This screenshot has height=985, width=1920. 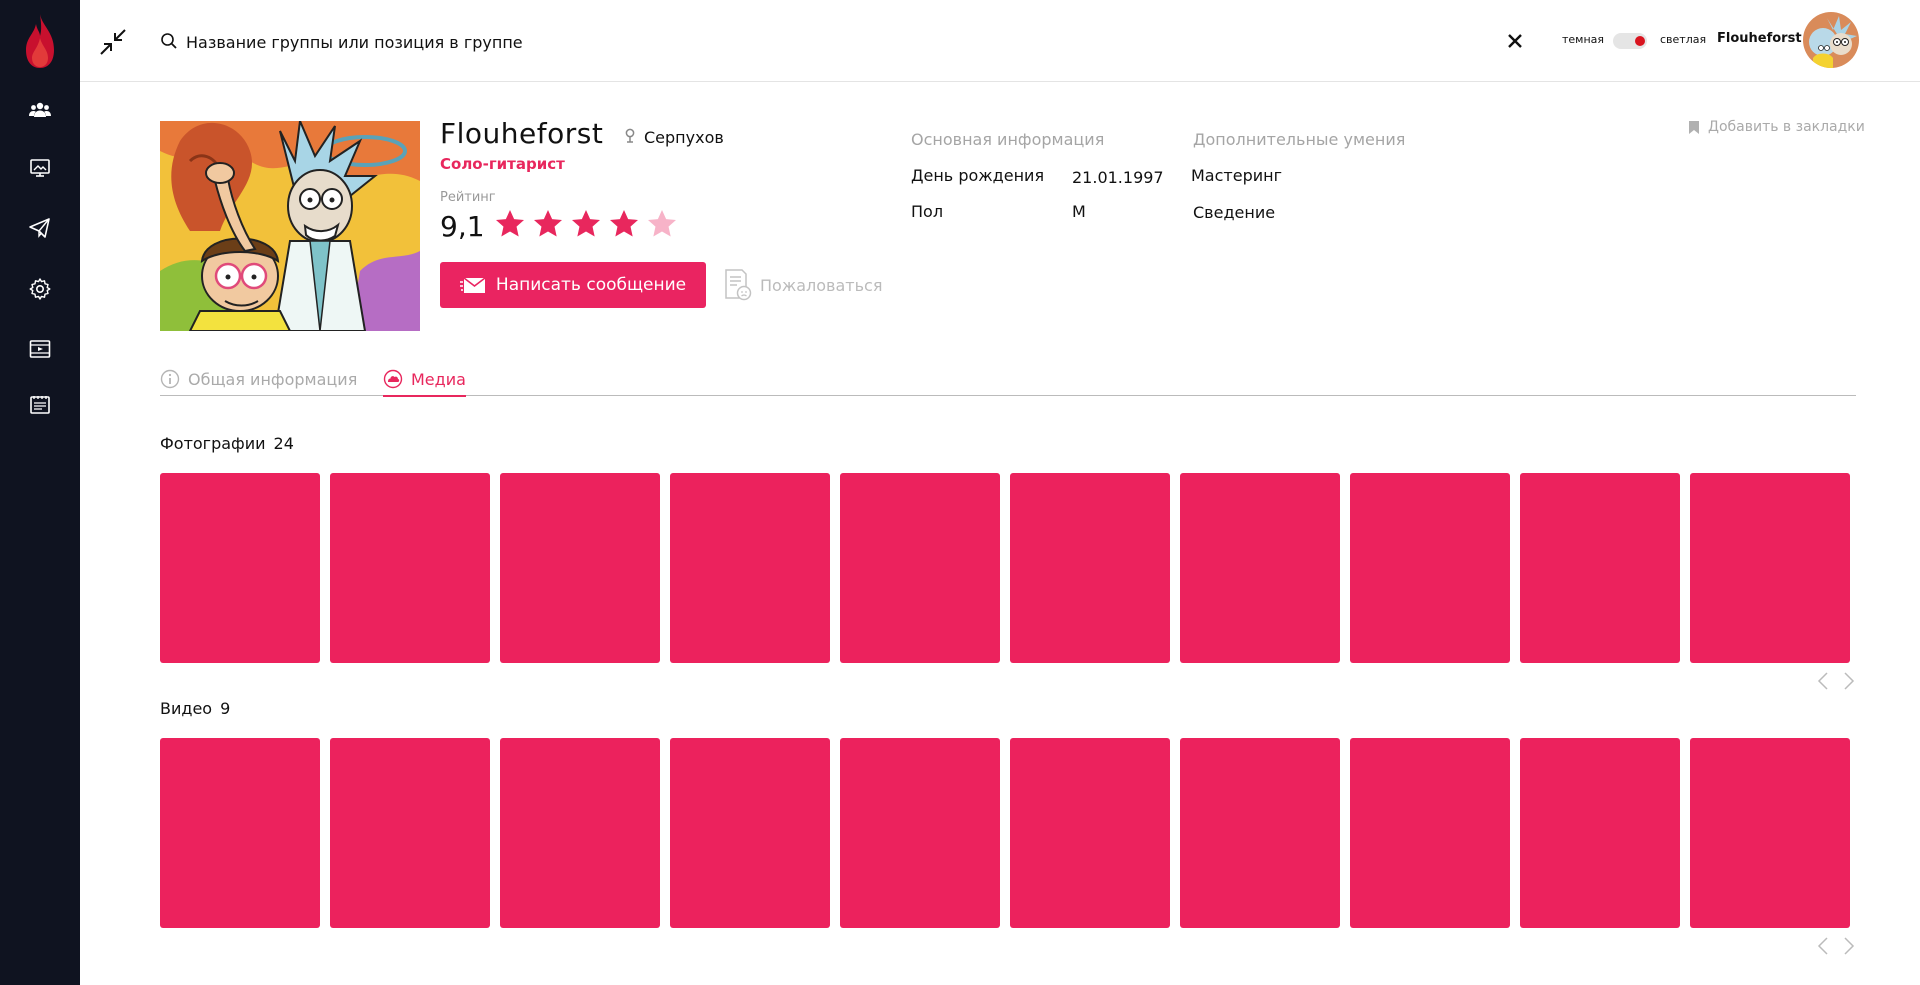 I want to click on avatar, so click(x=1831, y=40).